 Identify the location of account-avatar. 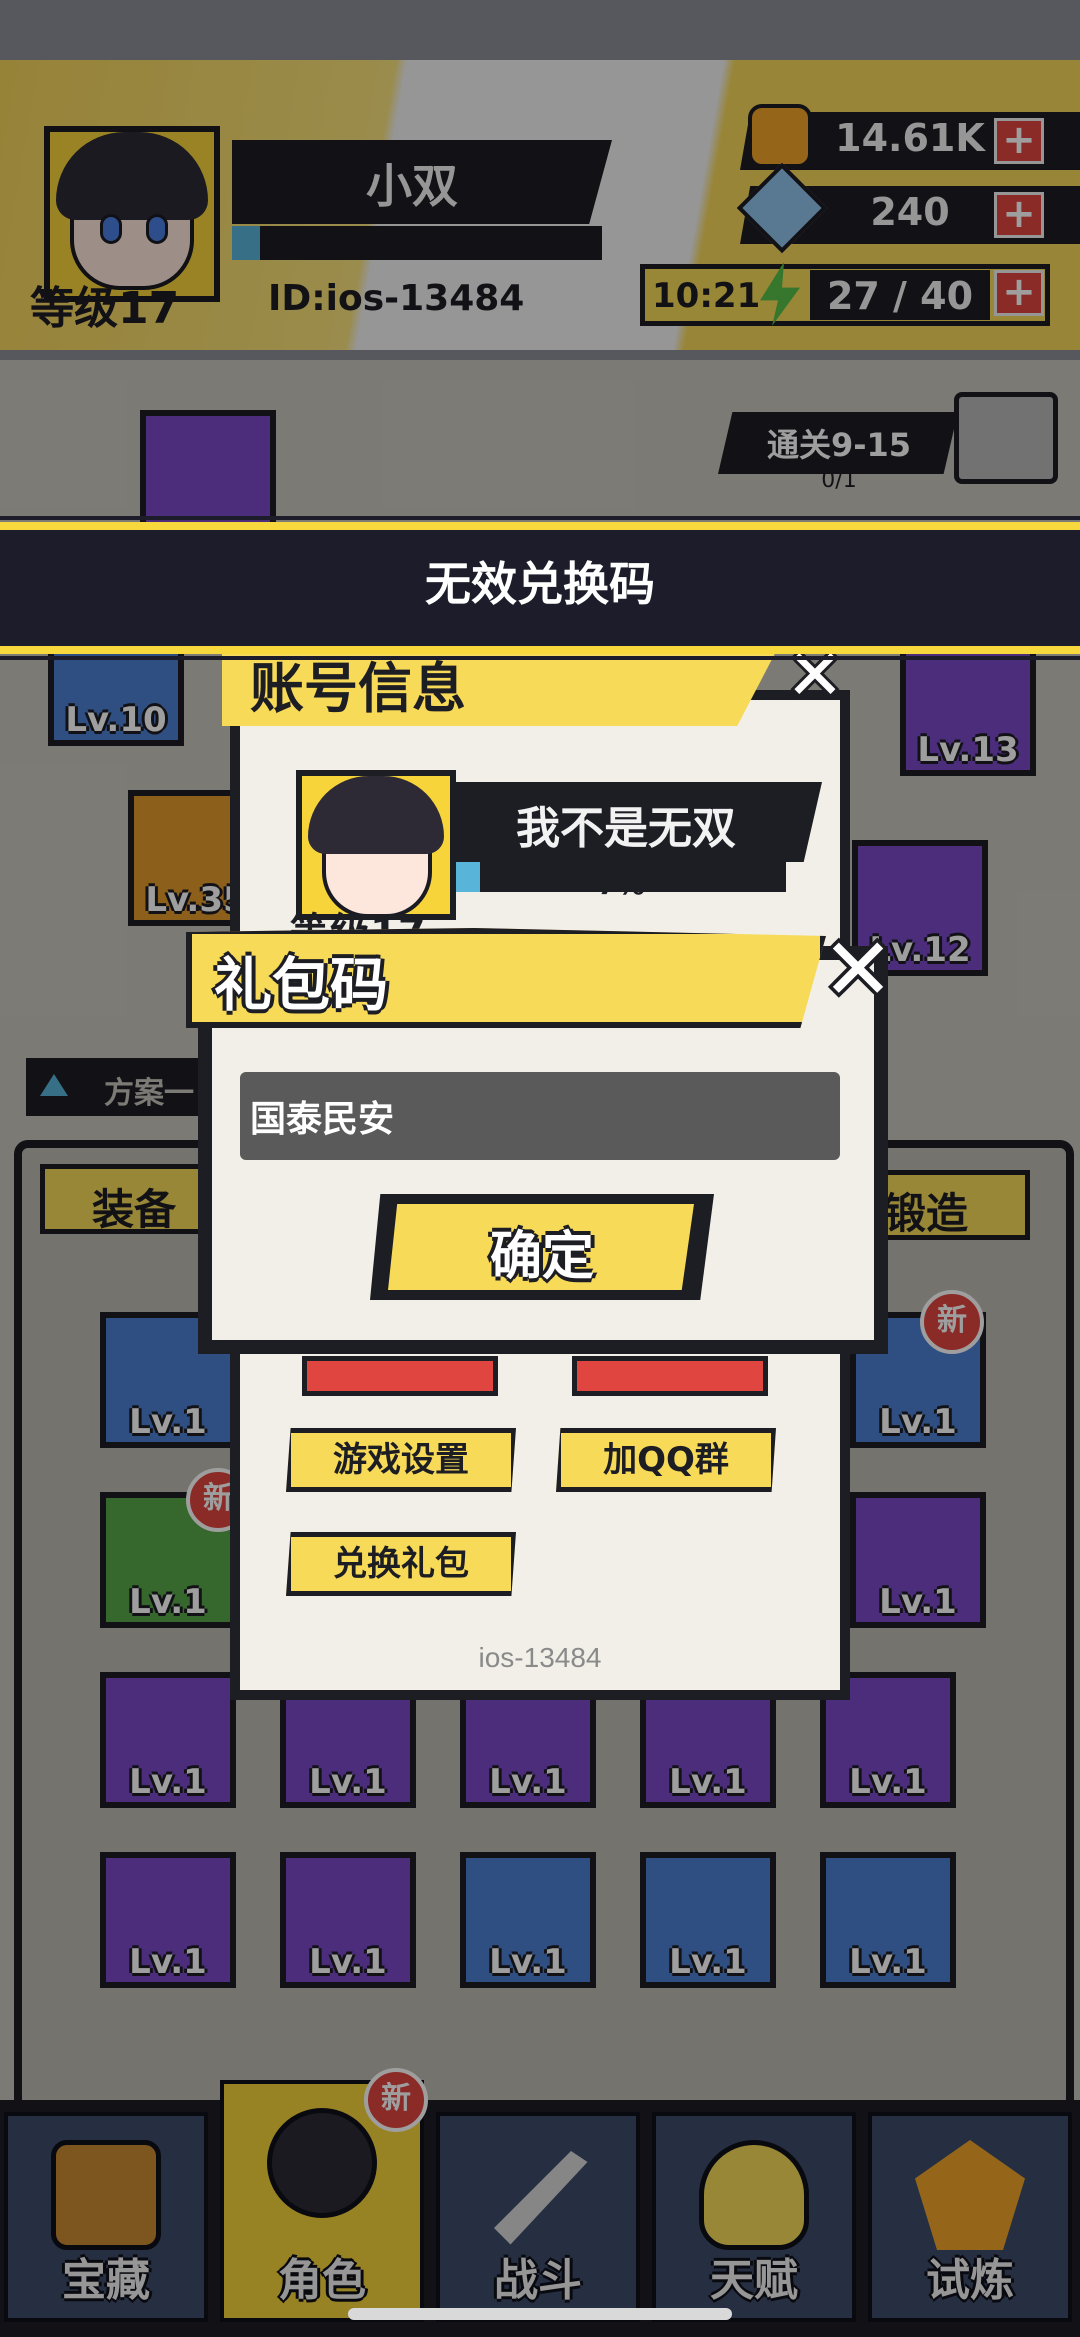
(376, 845).